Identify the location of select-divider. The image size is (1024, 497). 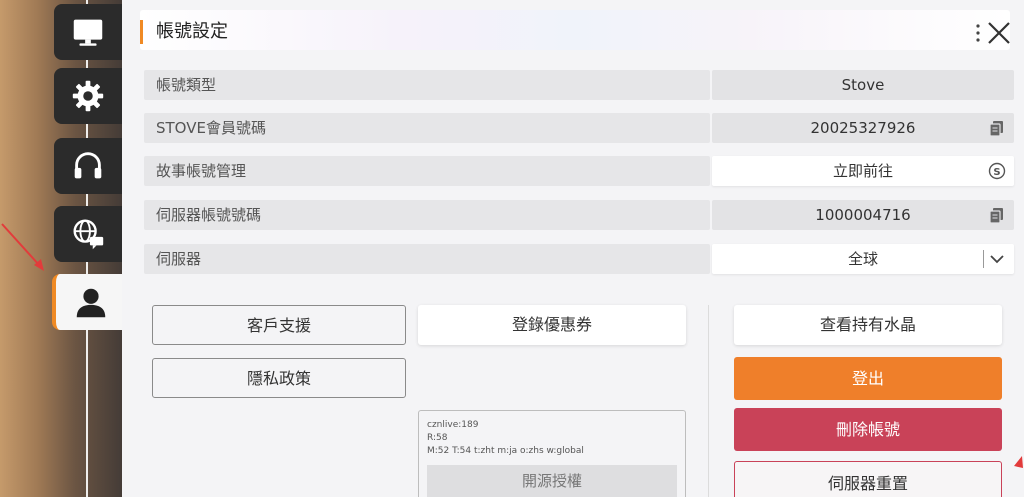
(983, 259).